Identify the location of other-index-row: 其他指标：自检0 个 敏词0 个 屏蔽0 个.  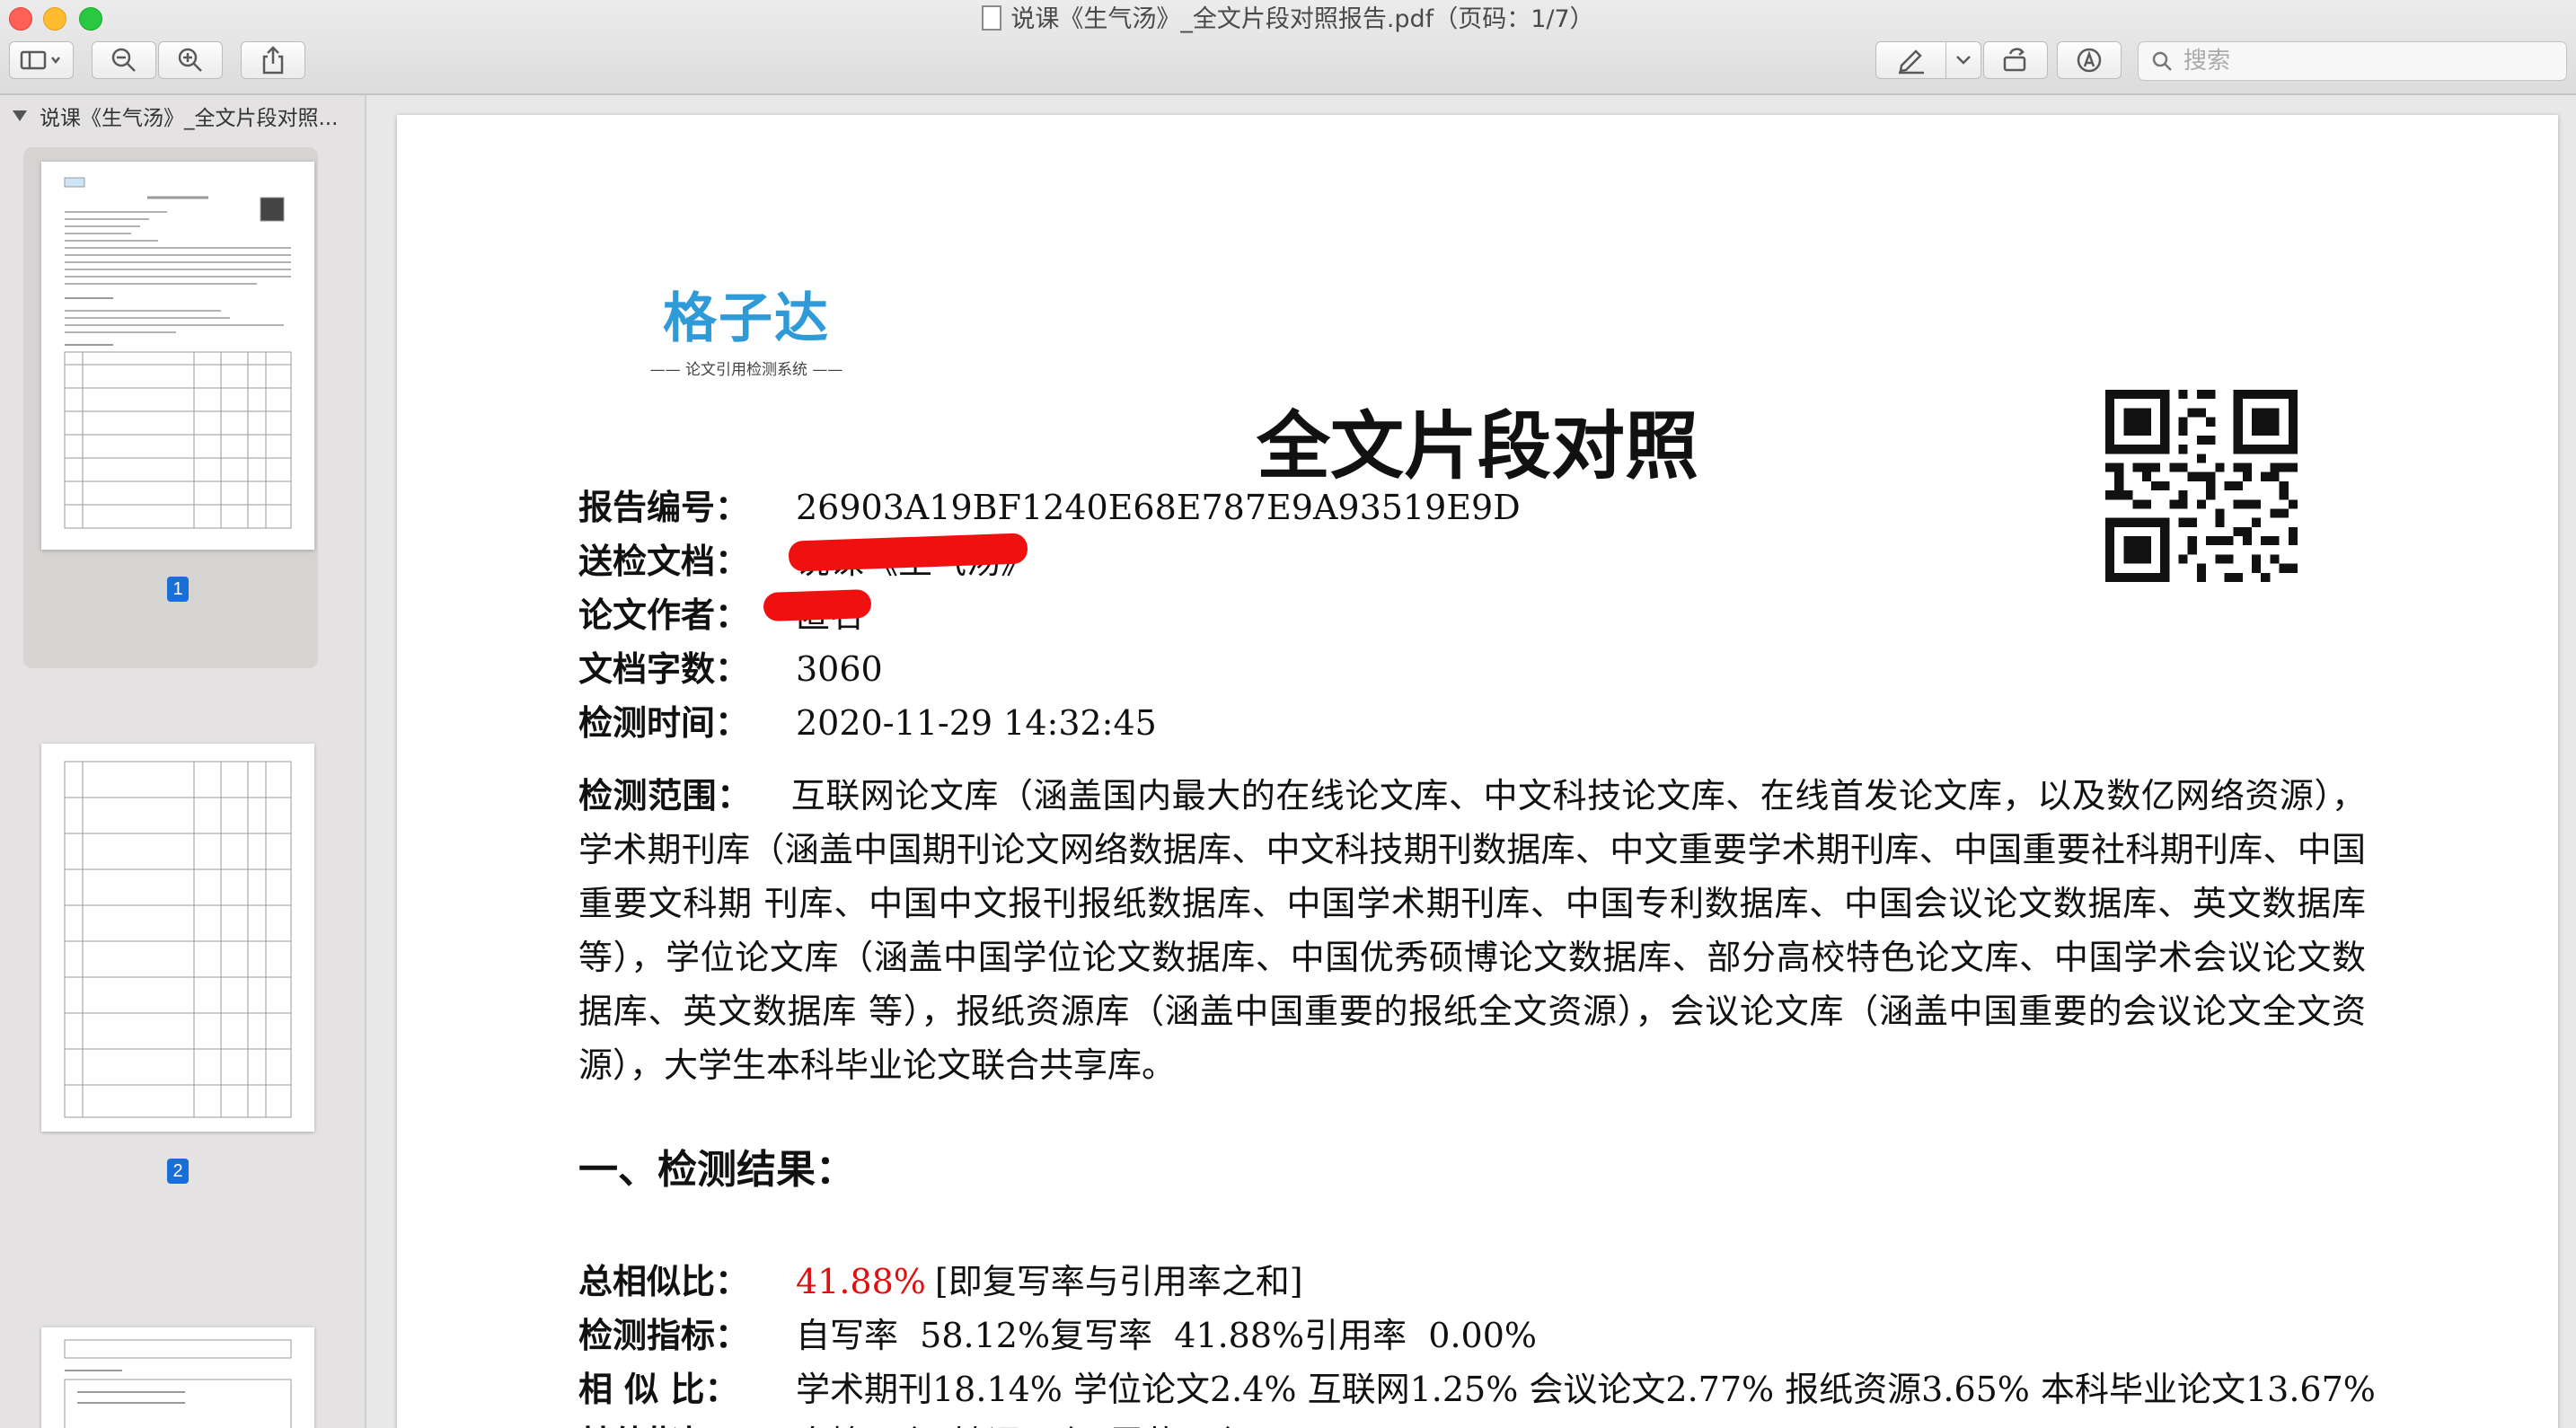
(911, 1422).